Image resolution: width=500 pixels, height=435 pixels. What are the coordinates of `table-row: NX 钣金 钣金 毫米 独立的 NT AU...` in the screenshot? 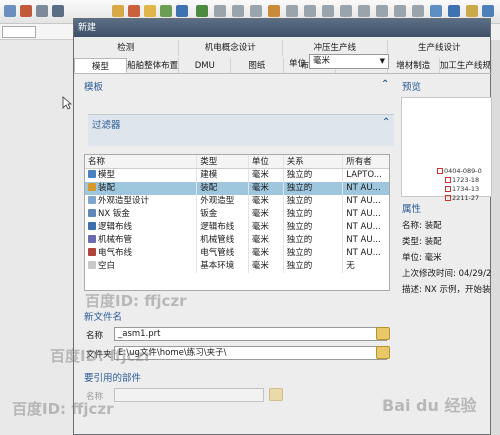 It's located at (237, 214).